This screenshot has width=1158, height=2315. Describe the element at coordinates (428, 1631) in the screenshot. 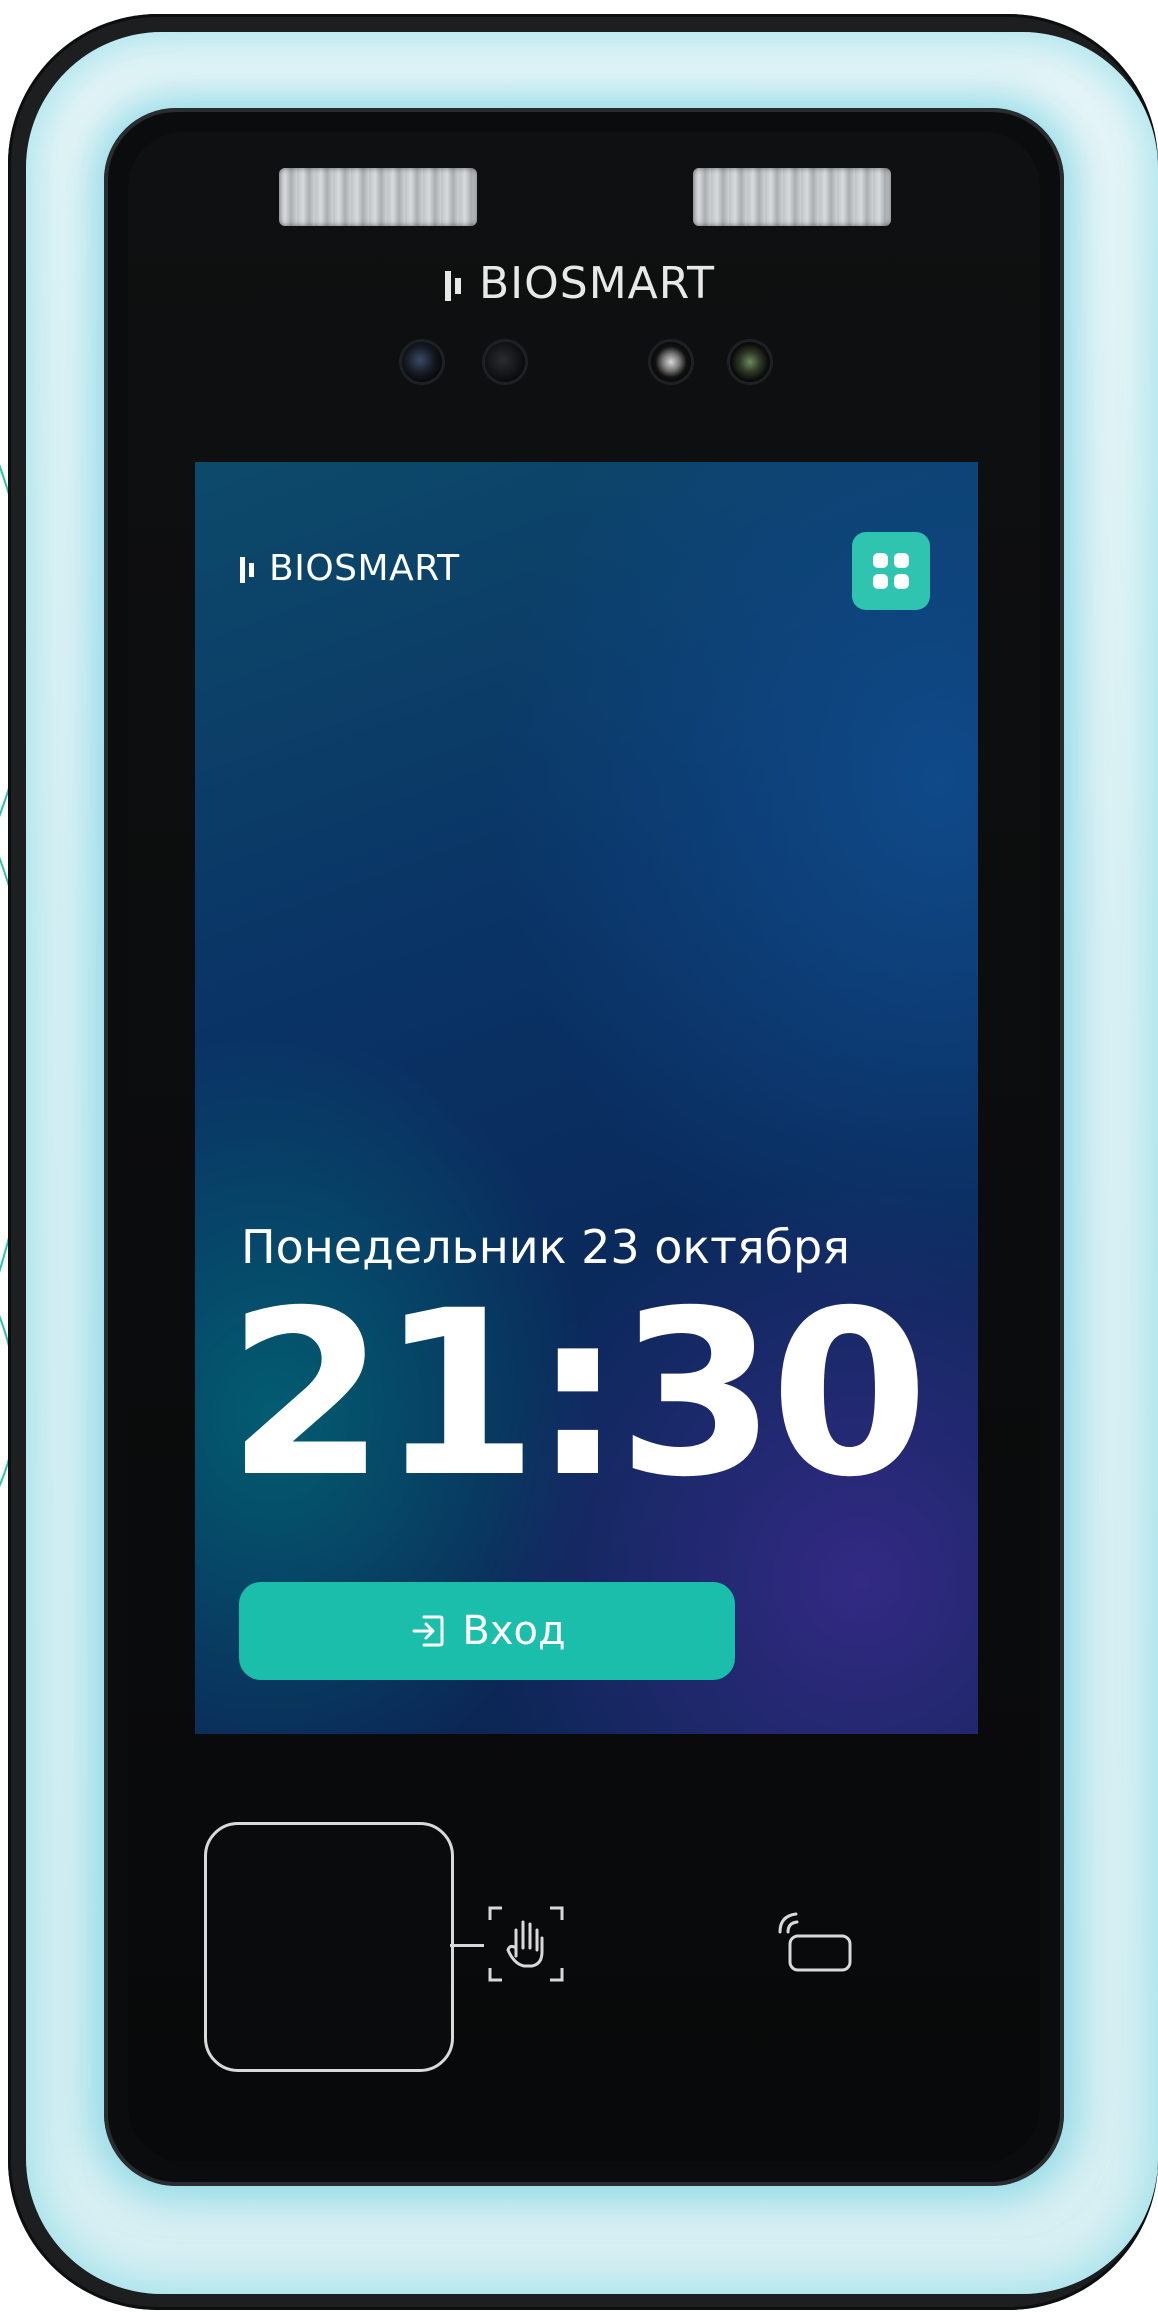

I see `login-arrow-icon` at that location.